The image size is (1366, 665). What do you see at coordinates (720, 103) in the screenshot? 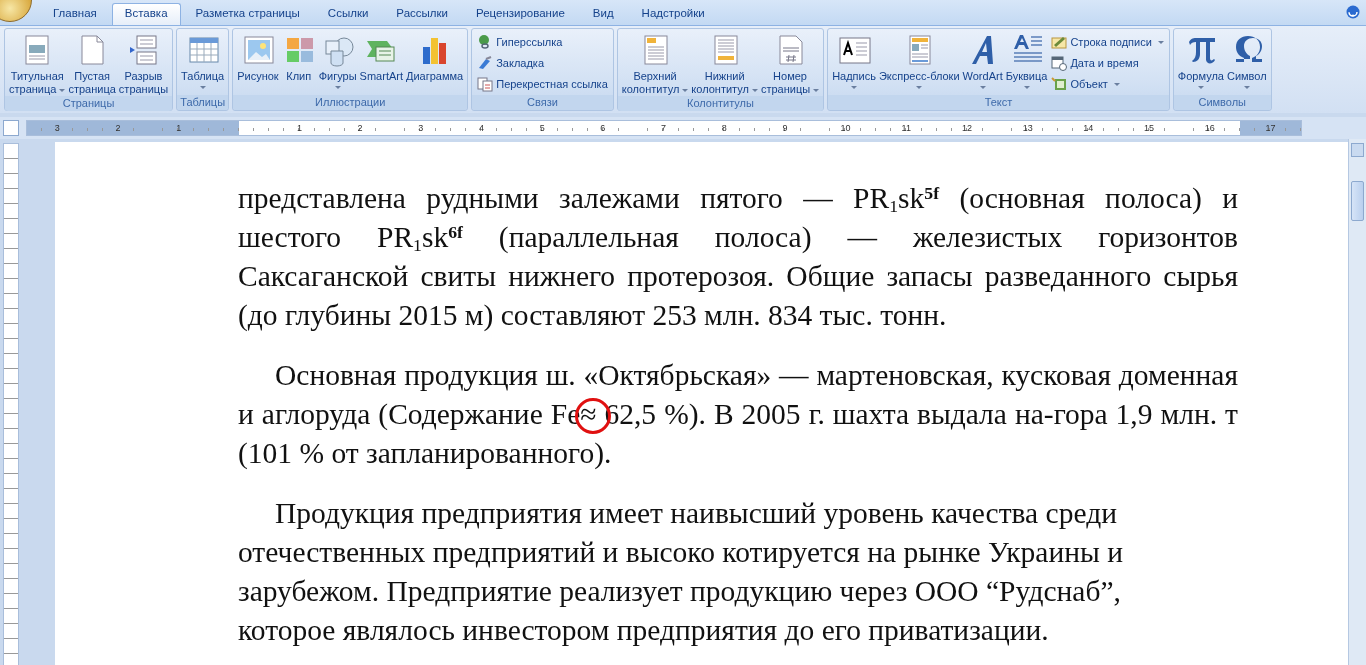
I see `group-label: Колонтитулы` at bounding box center [720, 103].